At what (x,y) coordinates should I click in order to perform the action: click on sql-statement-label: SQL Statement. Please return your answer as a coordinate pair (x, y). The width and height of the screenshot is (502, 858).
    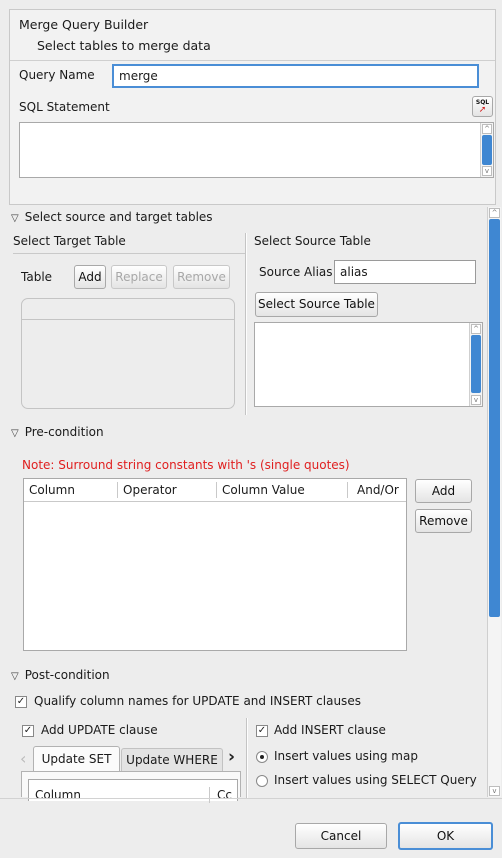
    Looking at the image, I should click on (64, 107).